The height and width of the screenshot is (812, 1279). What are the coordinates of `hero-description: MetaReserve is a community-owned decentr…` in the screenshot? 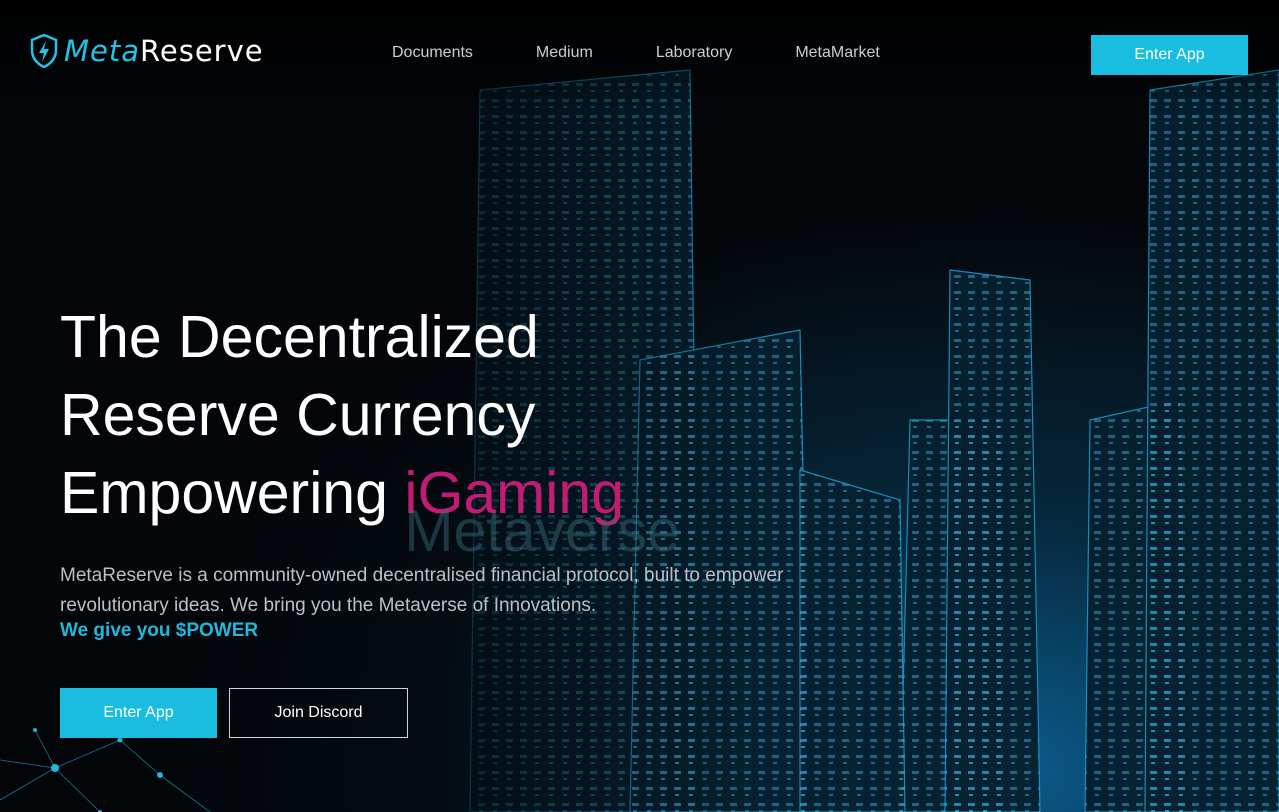 It's located at (422, 590).